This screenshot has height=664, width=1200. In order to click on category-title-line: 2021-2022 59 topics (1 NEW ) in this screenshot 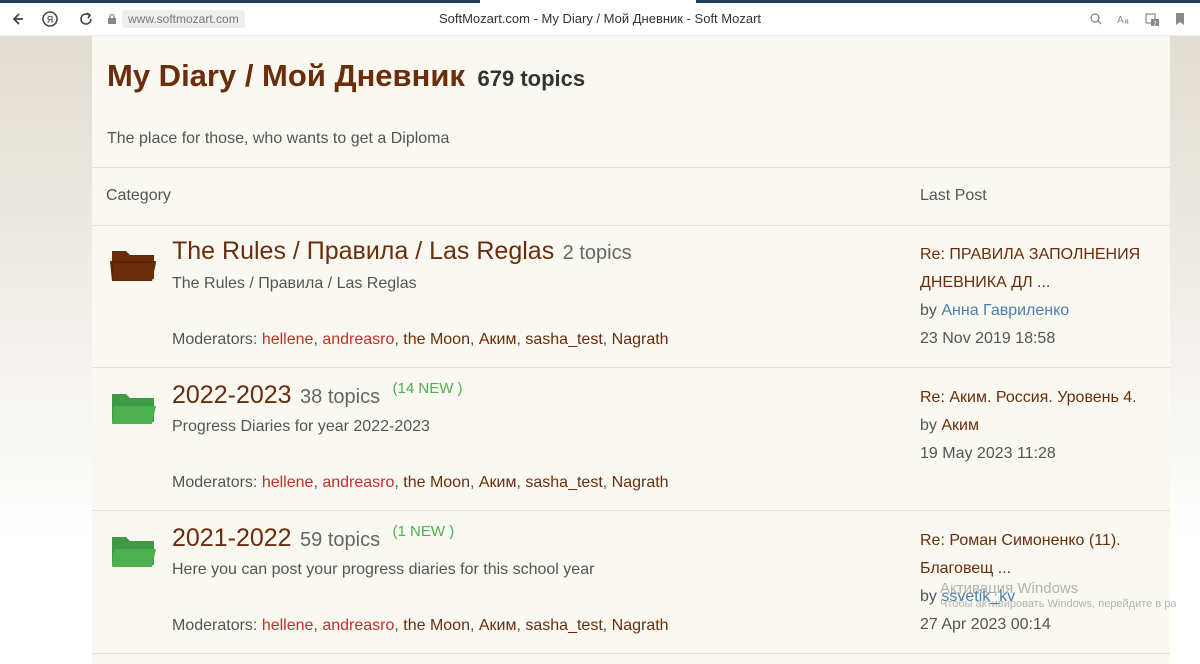, I will do `click(313, 538)`.